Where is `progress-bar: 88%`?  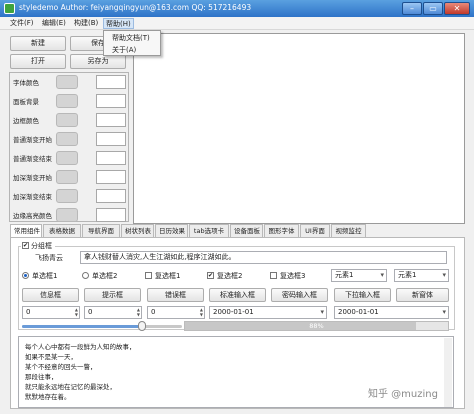 progress-bar: 88% is located at coordinates (316, 326).